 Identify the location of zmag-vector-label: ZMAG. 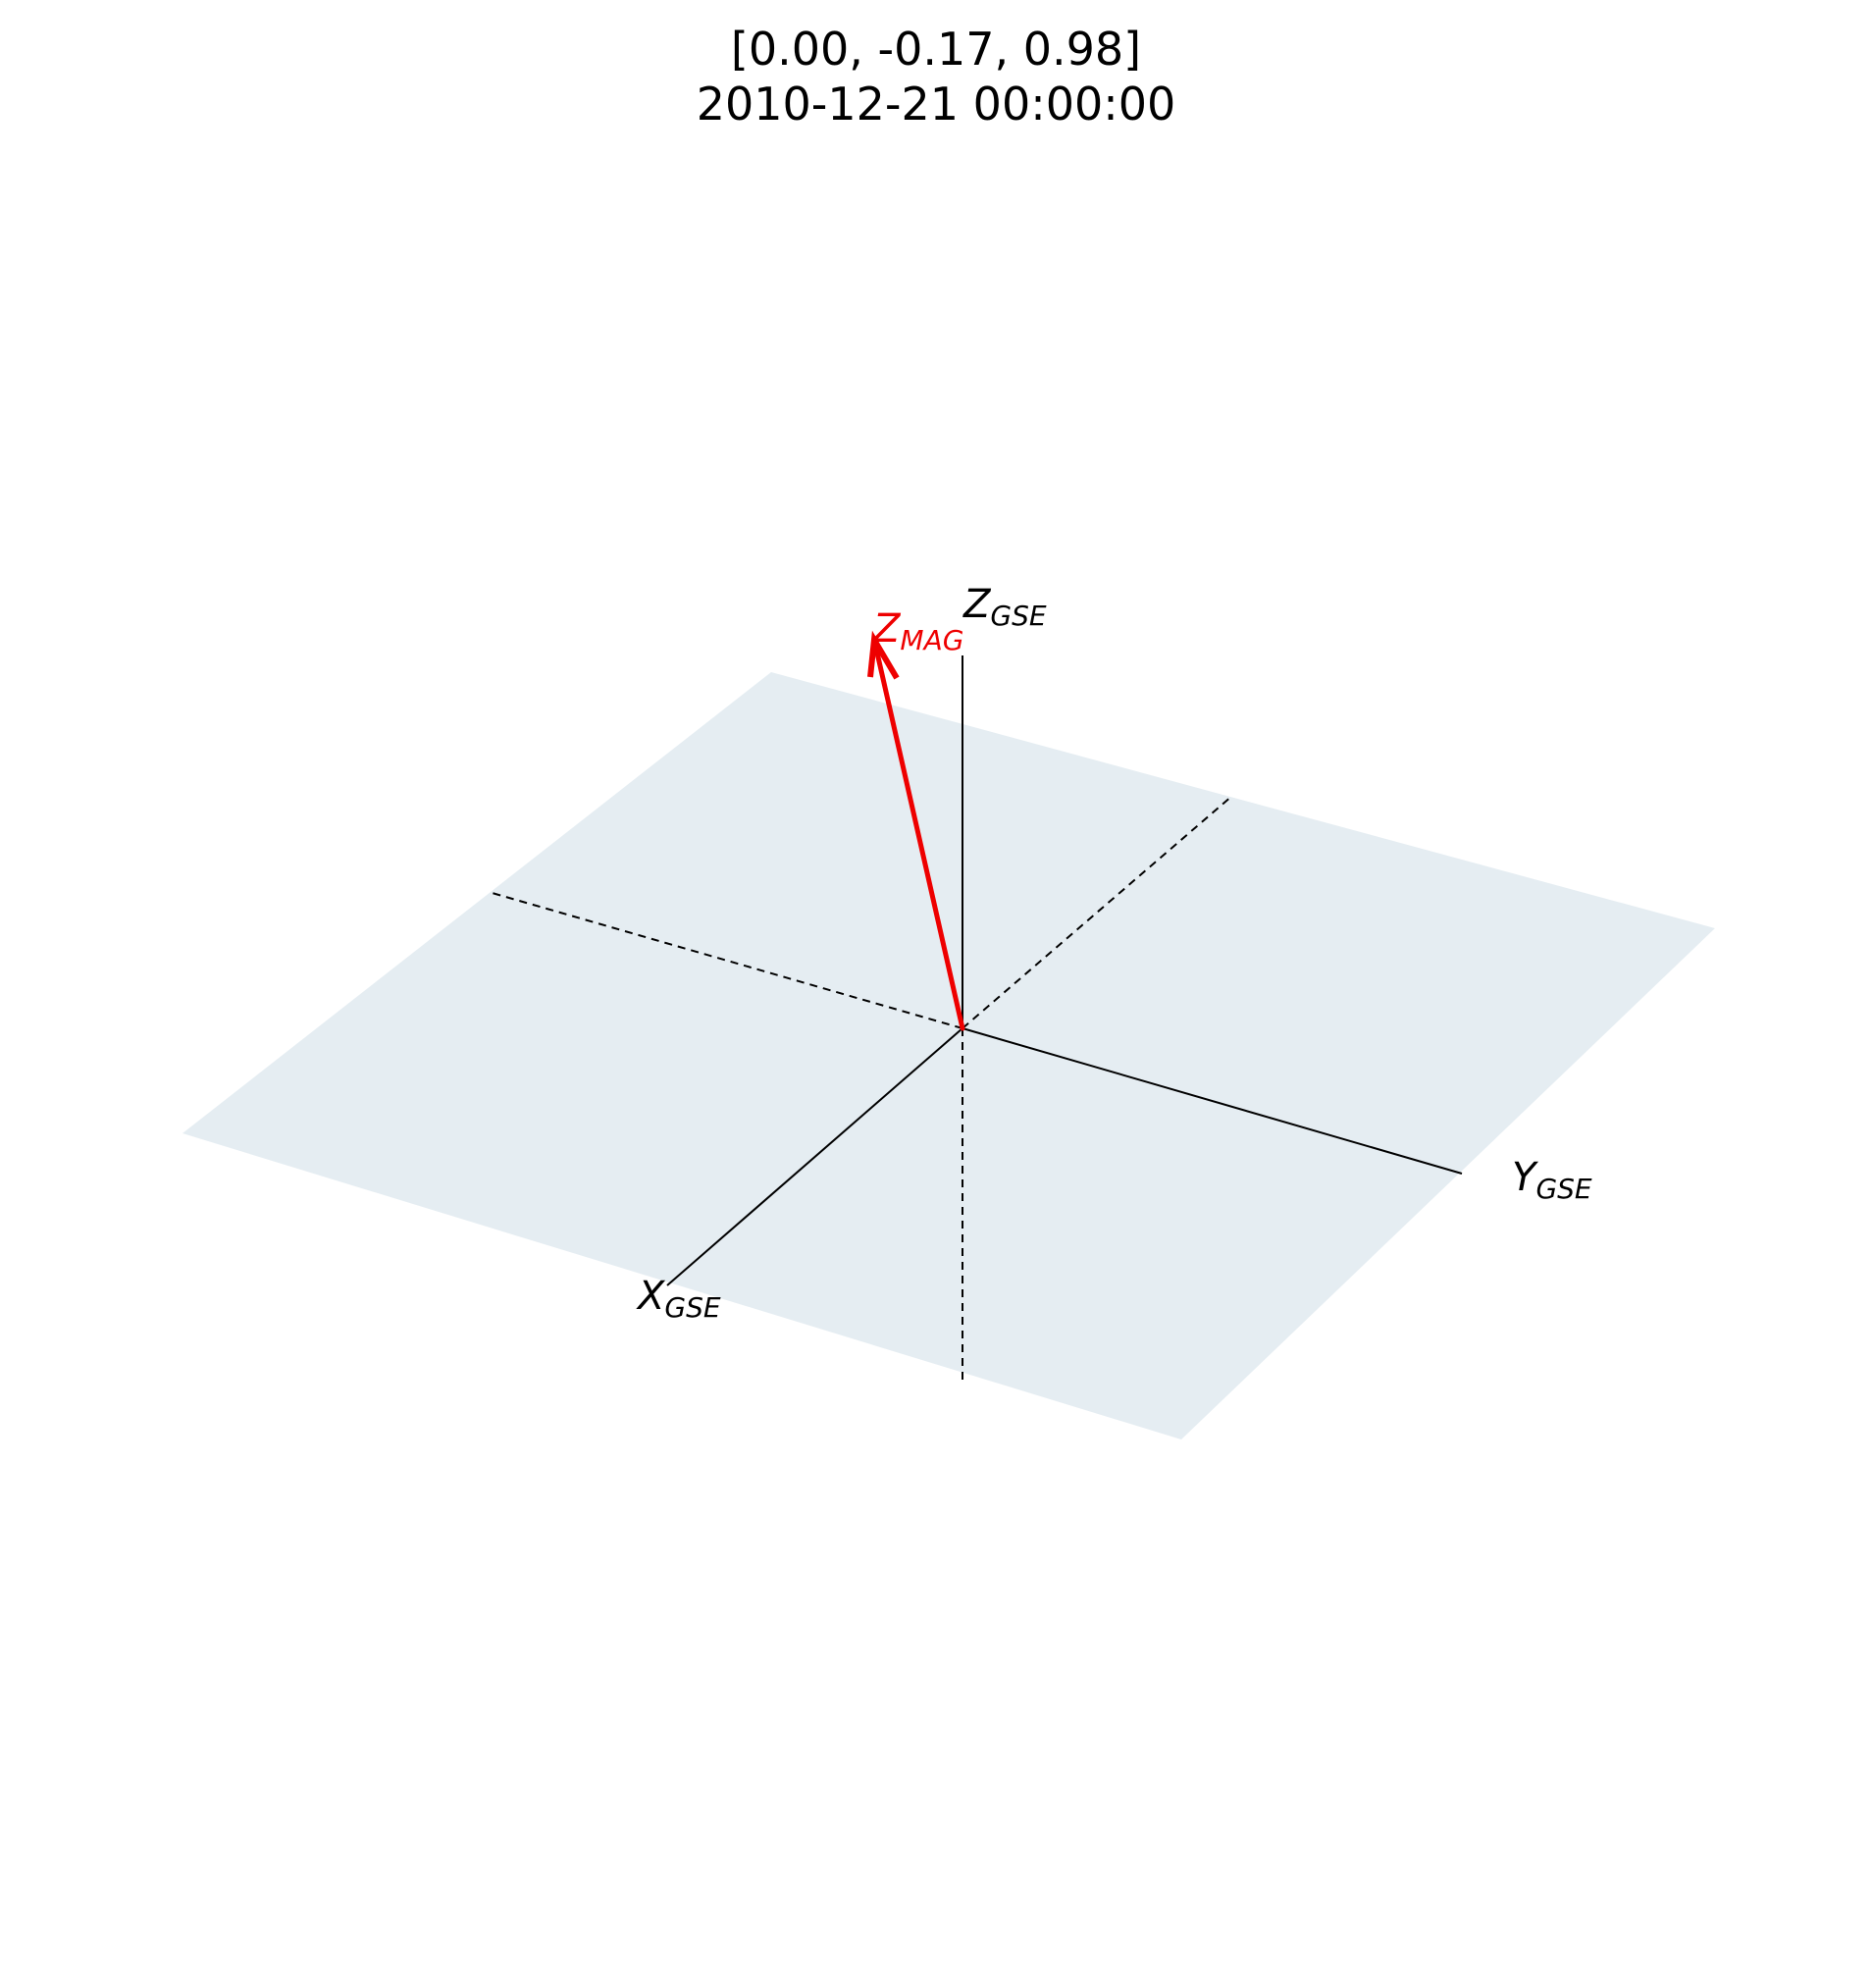
(917, 631).